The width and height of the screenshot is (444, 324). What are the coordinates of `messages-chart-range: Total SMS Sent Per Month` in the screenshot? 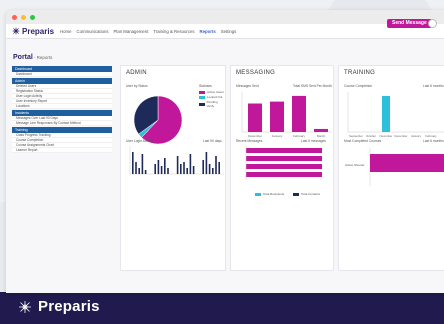 It's located at (312, 86).